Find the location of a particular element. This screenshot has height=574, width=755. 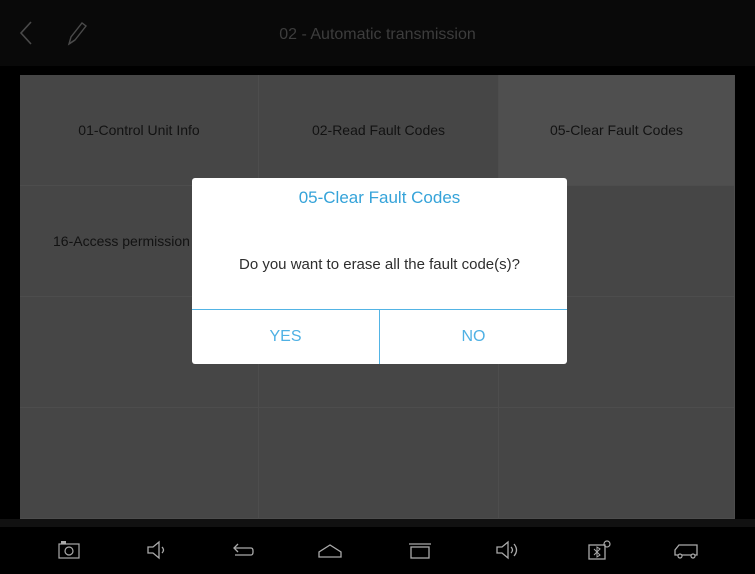

back-icon is located at coordinates (243, 549).